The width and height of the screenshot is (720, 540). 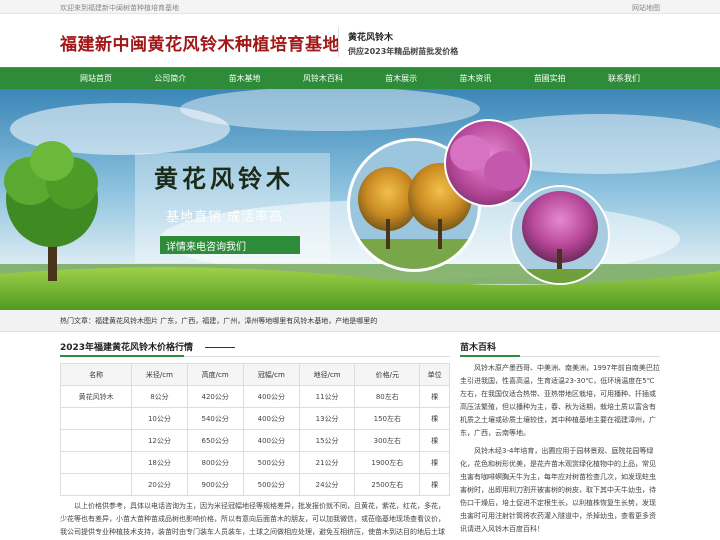 I want to click on site-logo: 福建新中闽黄花风铃木种植培育基地, so click(x=200, y=42).